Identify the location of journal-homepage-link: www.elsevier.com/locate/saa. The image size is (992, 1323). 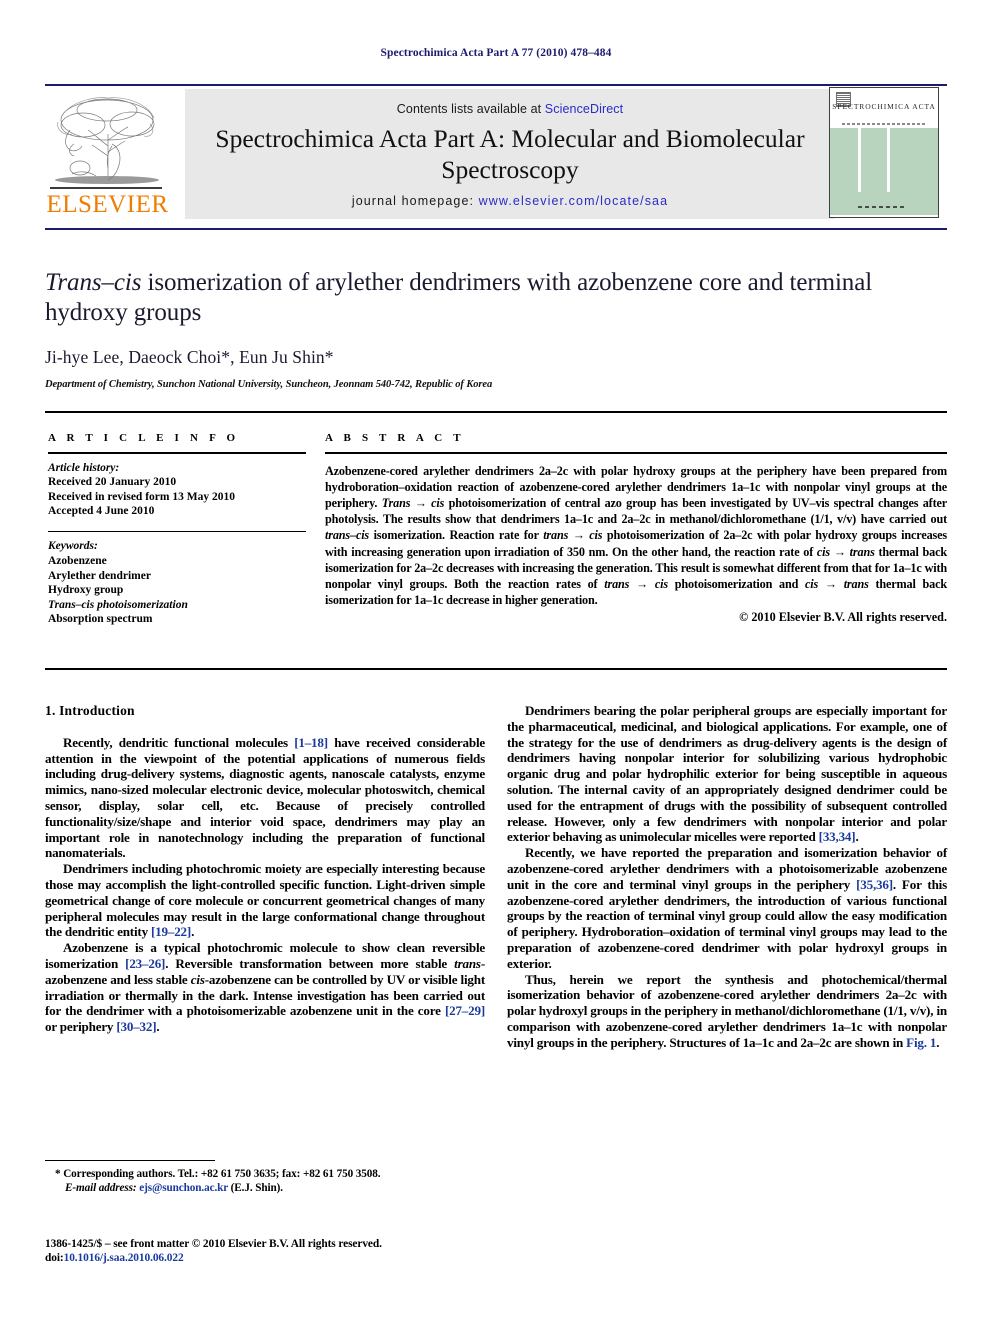
(574, 201).